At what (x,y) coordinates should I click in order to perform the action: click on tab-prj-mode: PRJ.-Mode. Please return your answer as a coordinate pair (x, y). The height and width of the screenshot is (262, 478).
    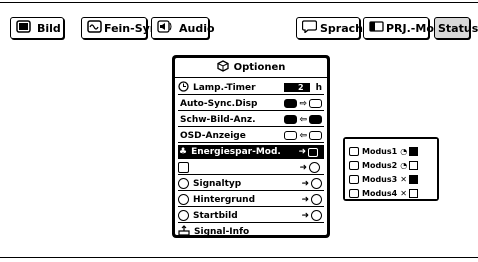
    Looking at the image, I should click on (406, 28).